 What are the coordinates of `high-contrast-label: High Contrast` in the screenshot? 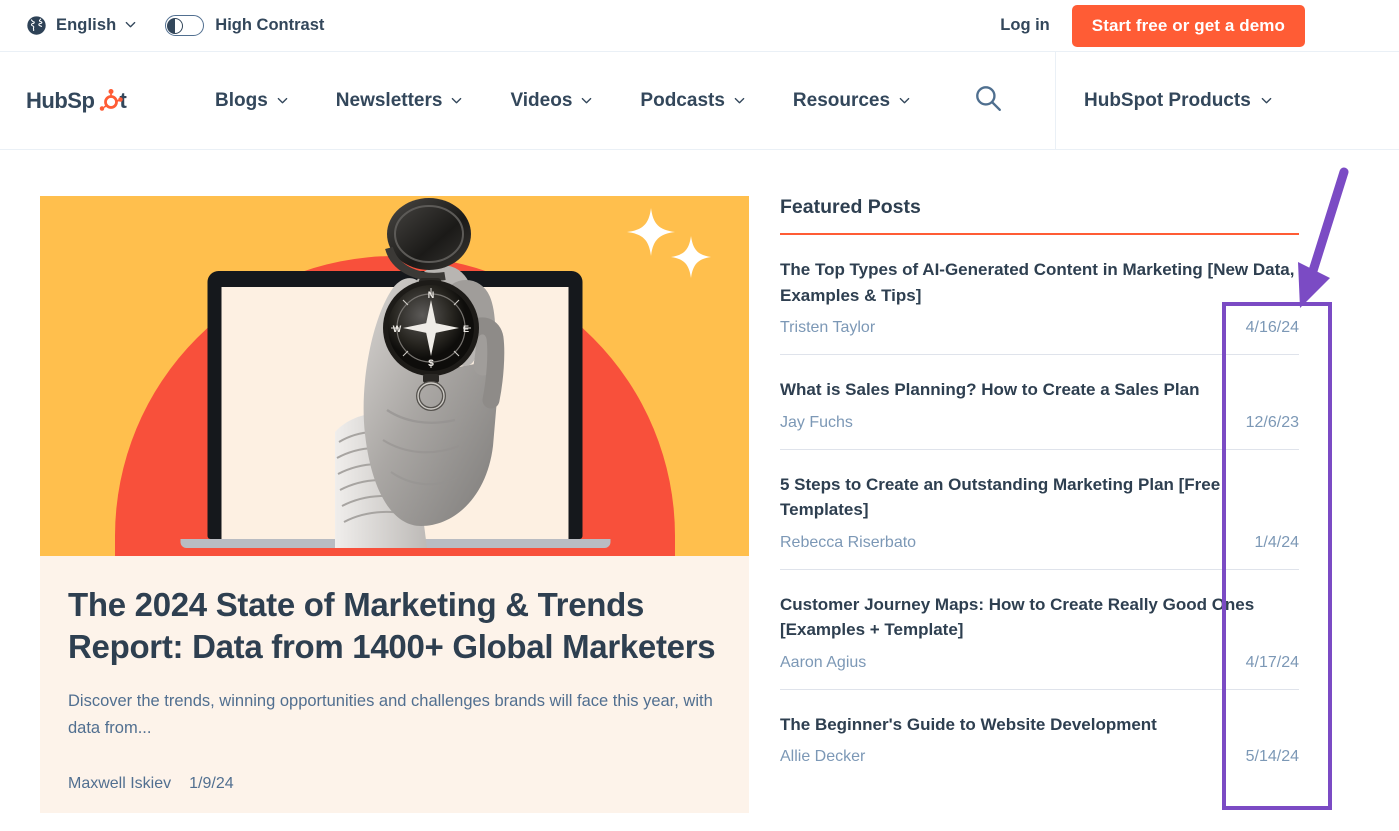 It's located at (270, 25).